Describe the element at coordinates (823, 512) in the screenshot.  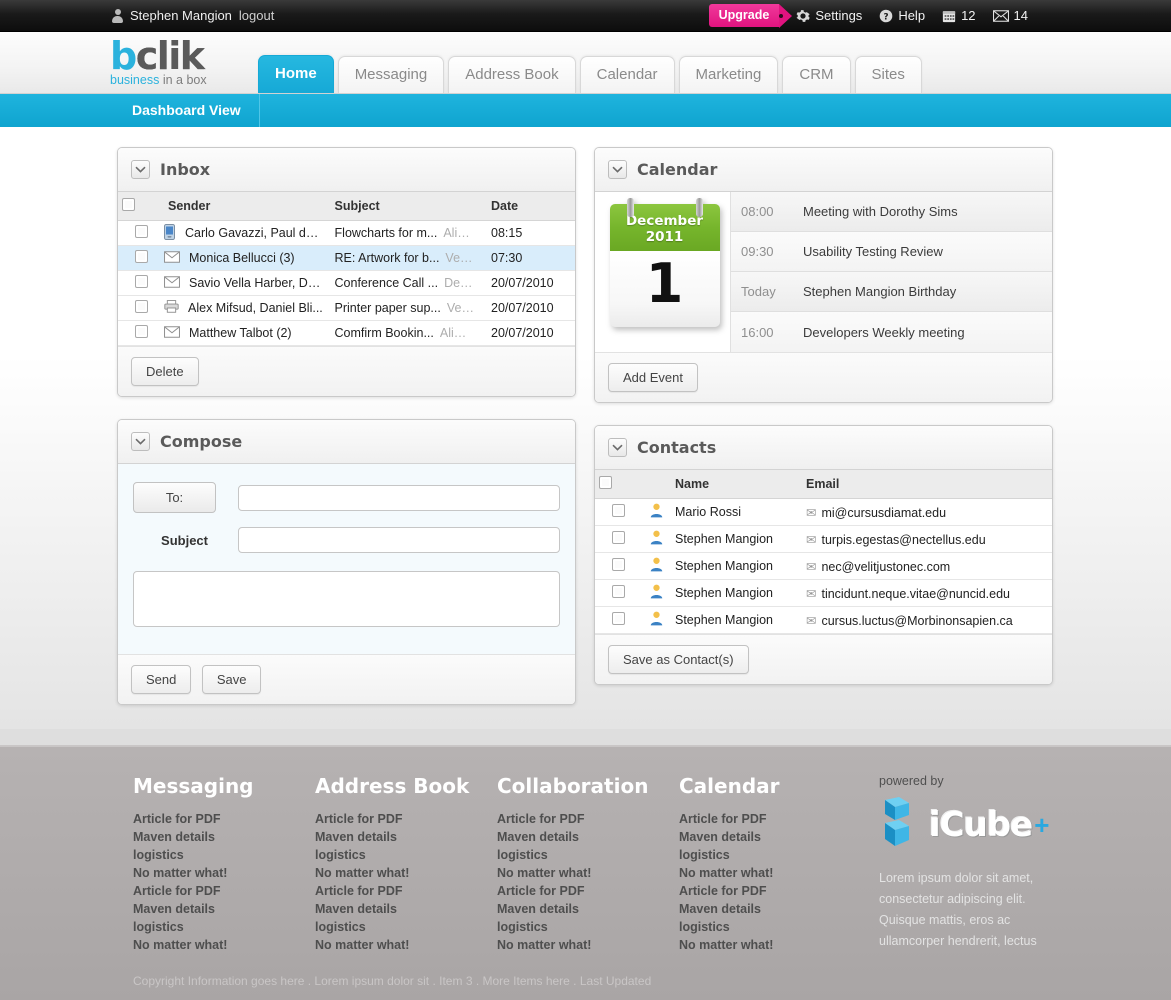
I see `table-row: Mario Rossi ✉ mi@cursusdiamat.edu` at that location.